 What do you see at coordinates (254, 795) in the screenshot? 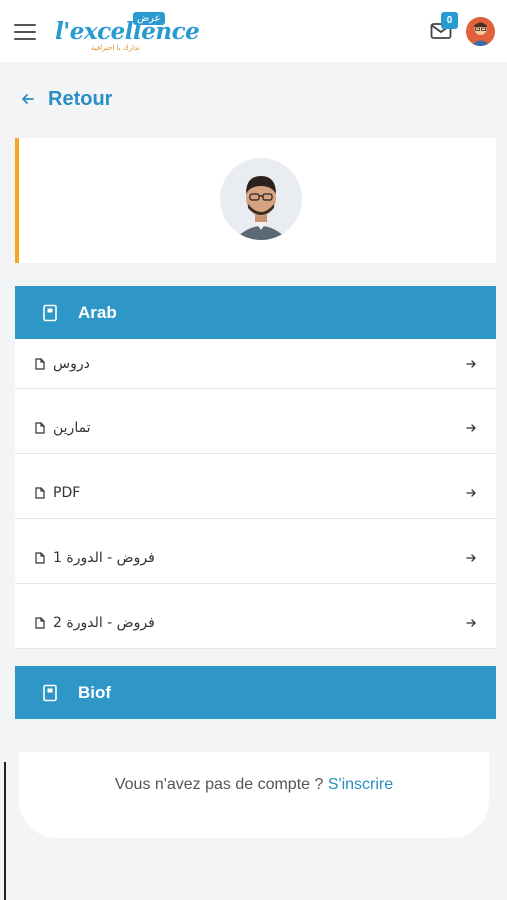
I see `signup-card: Vous n'avez pas de compte ? S'inscrire` at bounding box center [254, 795].